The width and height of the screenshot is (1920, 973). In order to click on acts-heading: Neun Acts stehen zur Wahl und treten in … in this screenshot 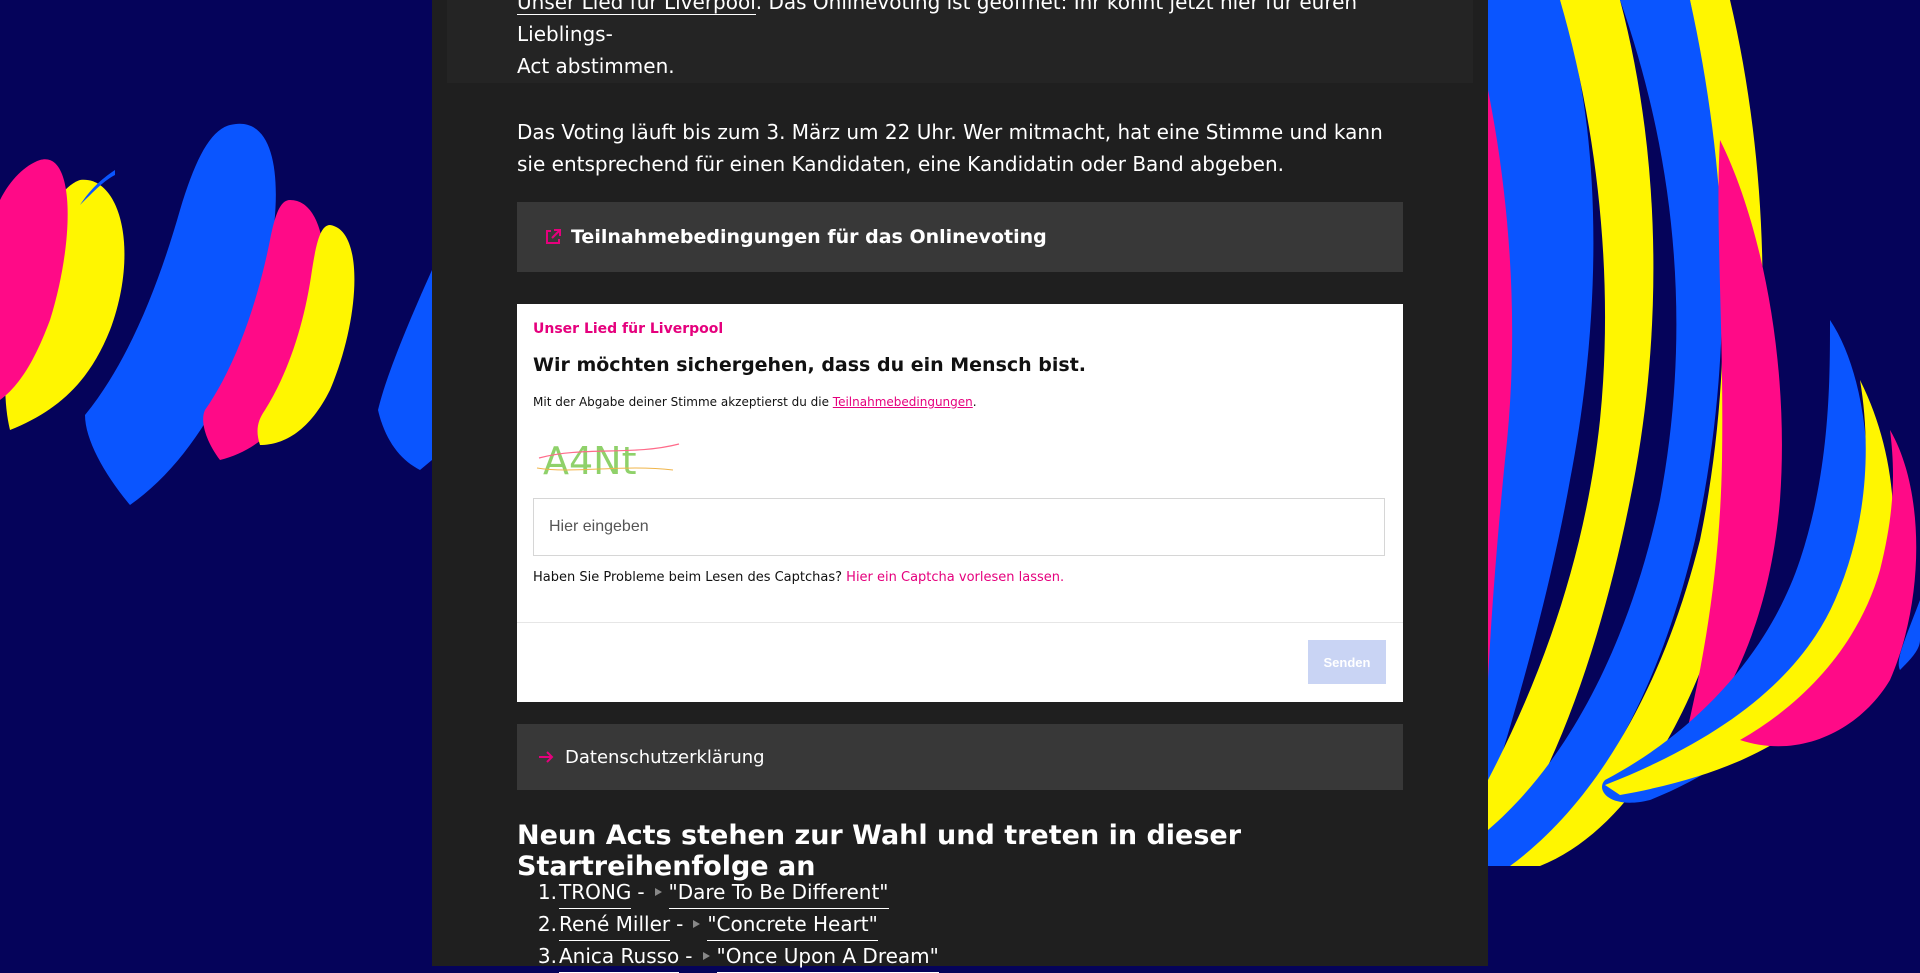, I will do `click(879, 851)`.